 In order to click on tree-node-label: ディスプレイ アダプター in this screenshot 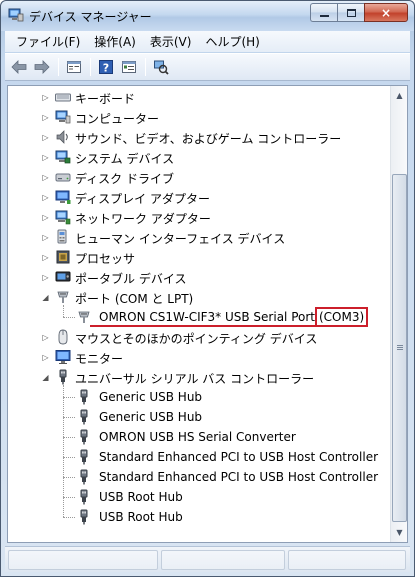, I will do `click(142, 199)`.